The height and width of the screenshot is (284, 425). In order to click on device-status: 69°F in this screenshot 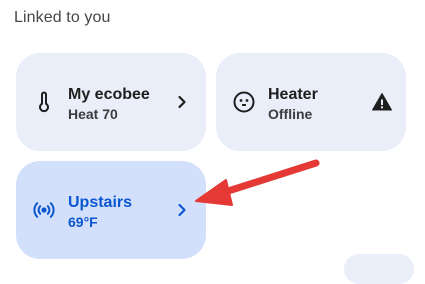, I will do `click(83, 222)`.